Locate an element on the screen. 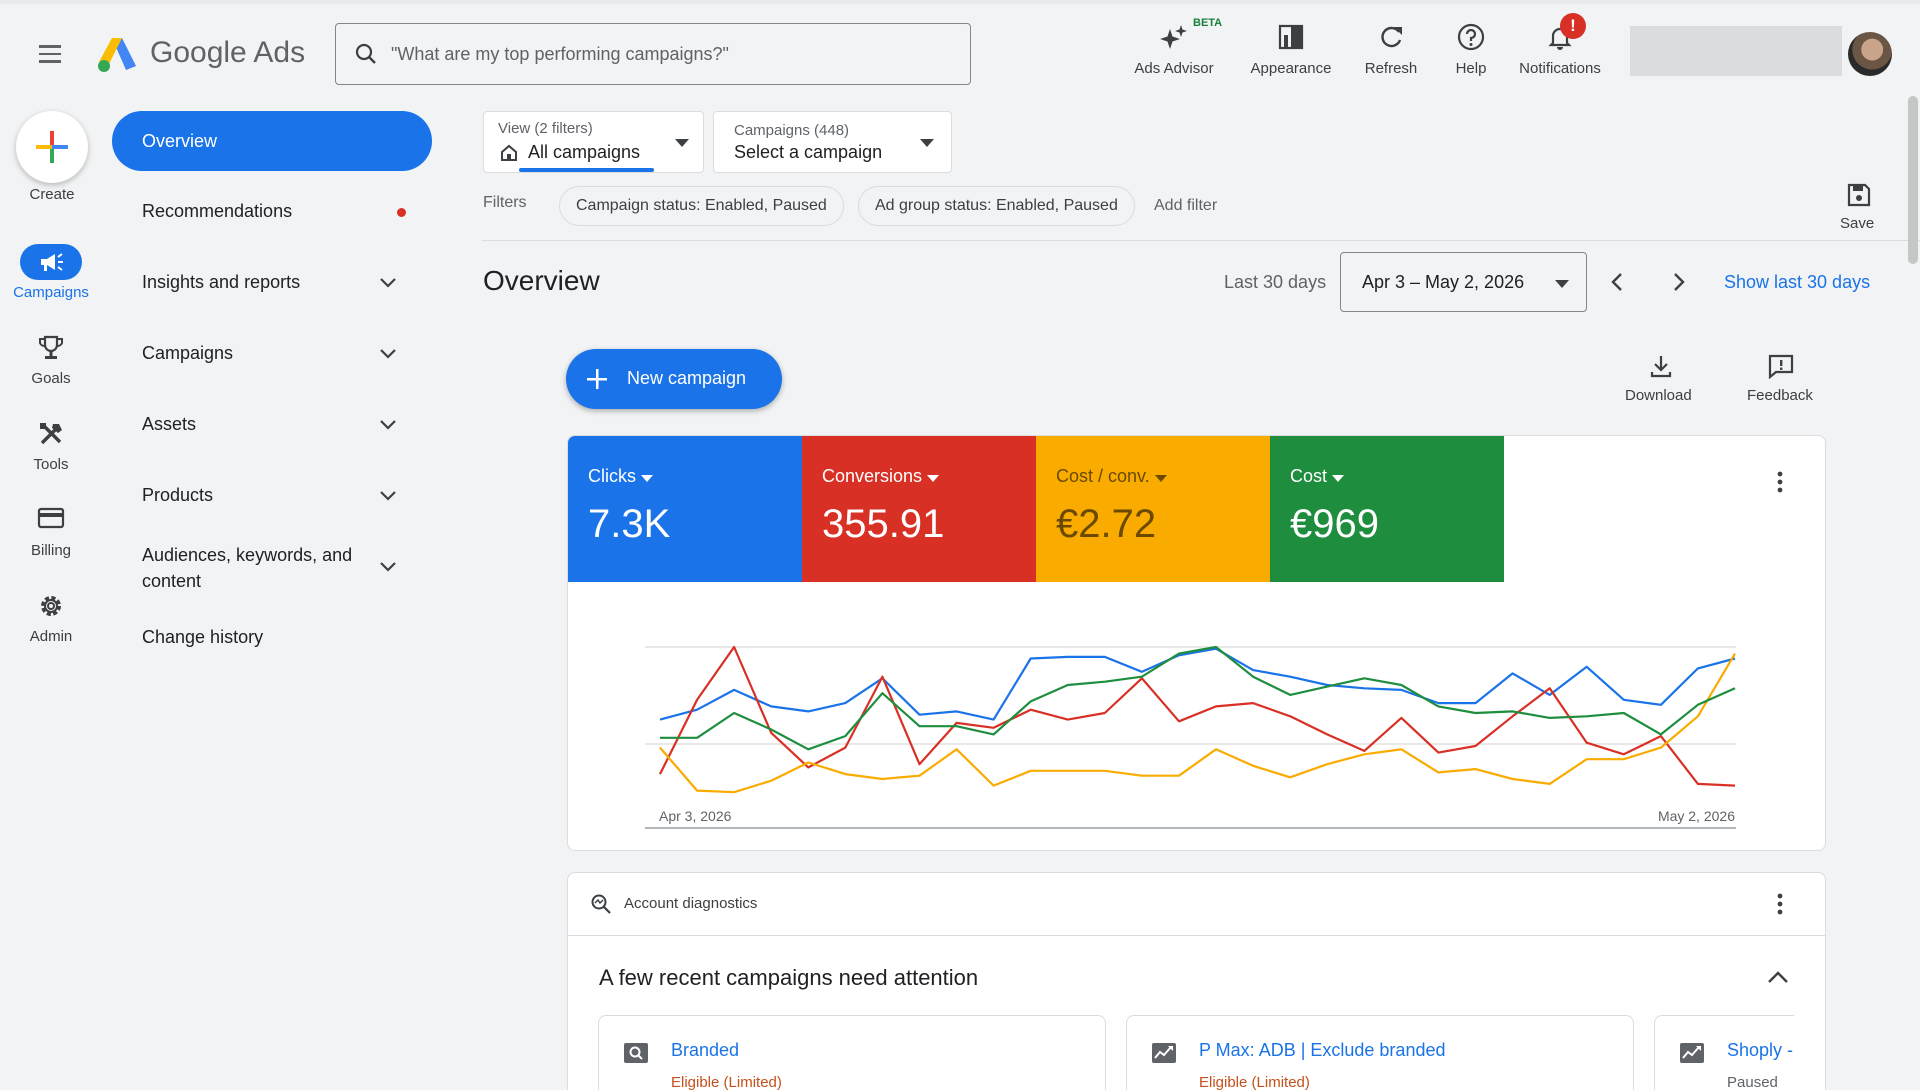 This screenshot has height=1090, width=1920. refresh-icon is located at coordinates (1391, 37).